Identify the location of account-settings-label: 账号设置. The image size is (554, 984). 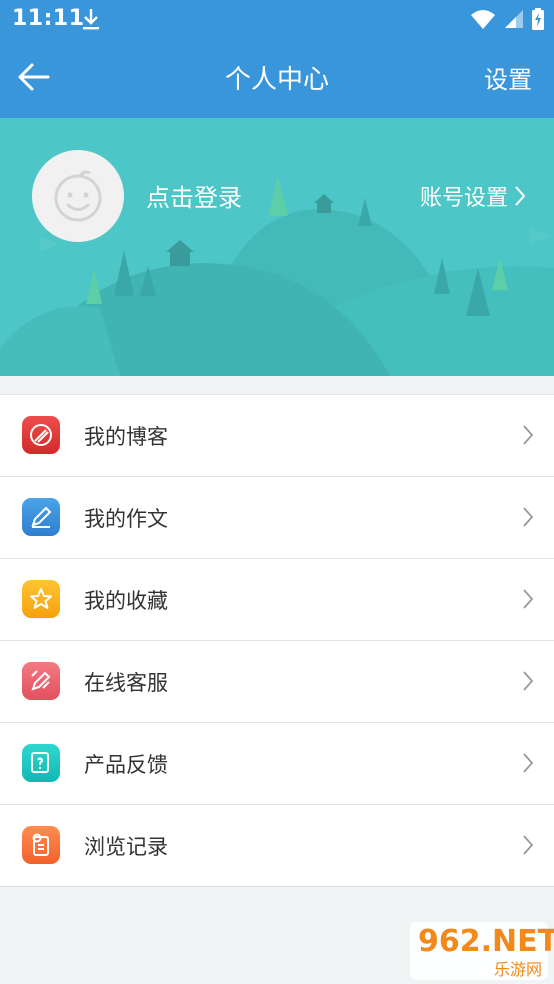
(463, 198).